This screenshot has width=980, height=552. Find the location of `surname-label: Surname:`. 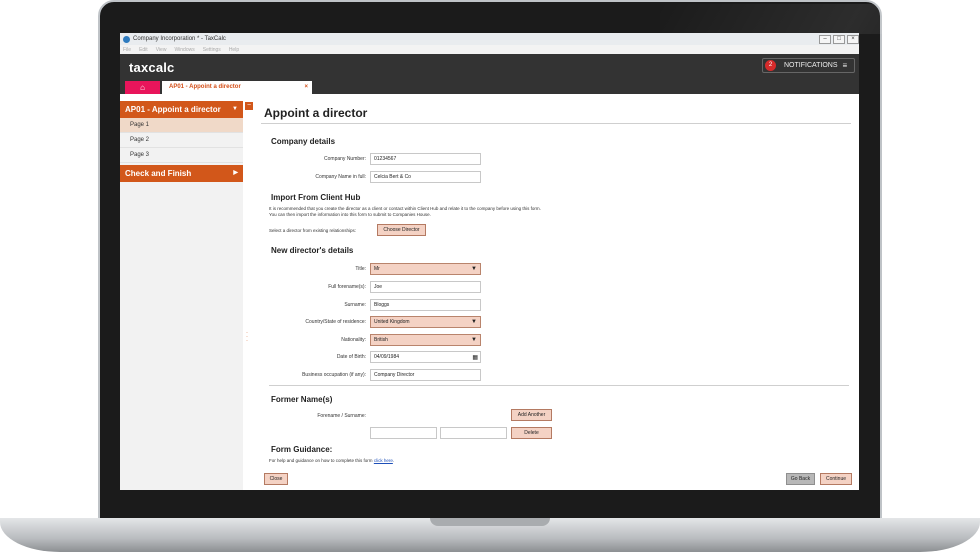

surname-label: Surname: is located at coordinates (355, 305).